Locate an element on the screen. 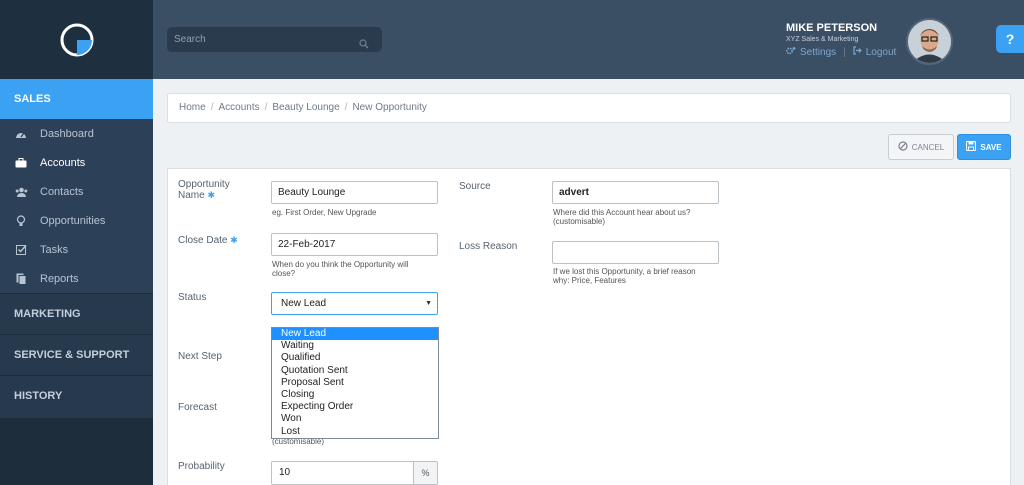 This screenshot has height=485, width=1024. source-field: advert is located at coordinates (635, 192).